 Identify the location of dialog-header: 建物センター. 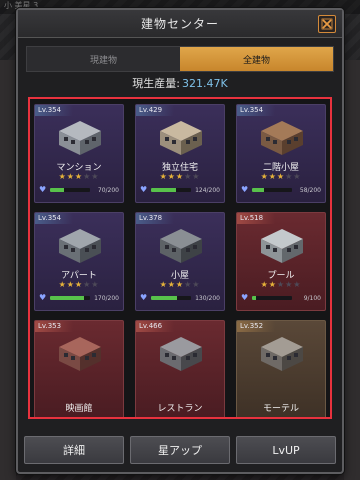
(180, 24).